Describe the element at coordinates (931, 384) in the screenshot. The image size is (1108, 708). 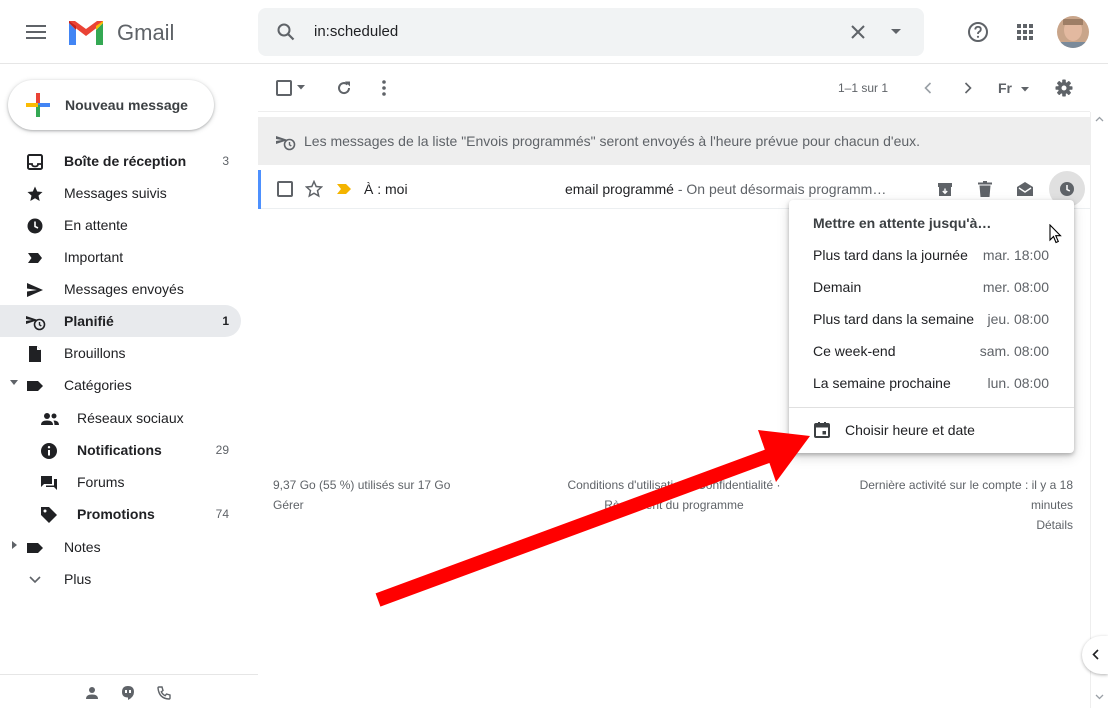
I see `snooze-option-next-week: La semaine prochaine lun. 08:00` at that location.